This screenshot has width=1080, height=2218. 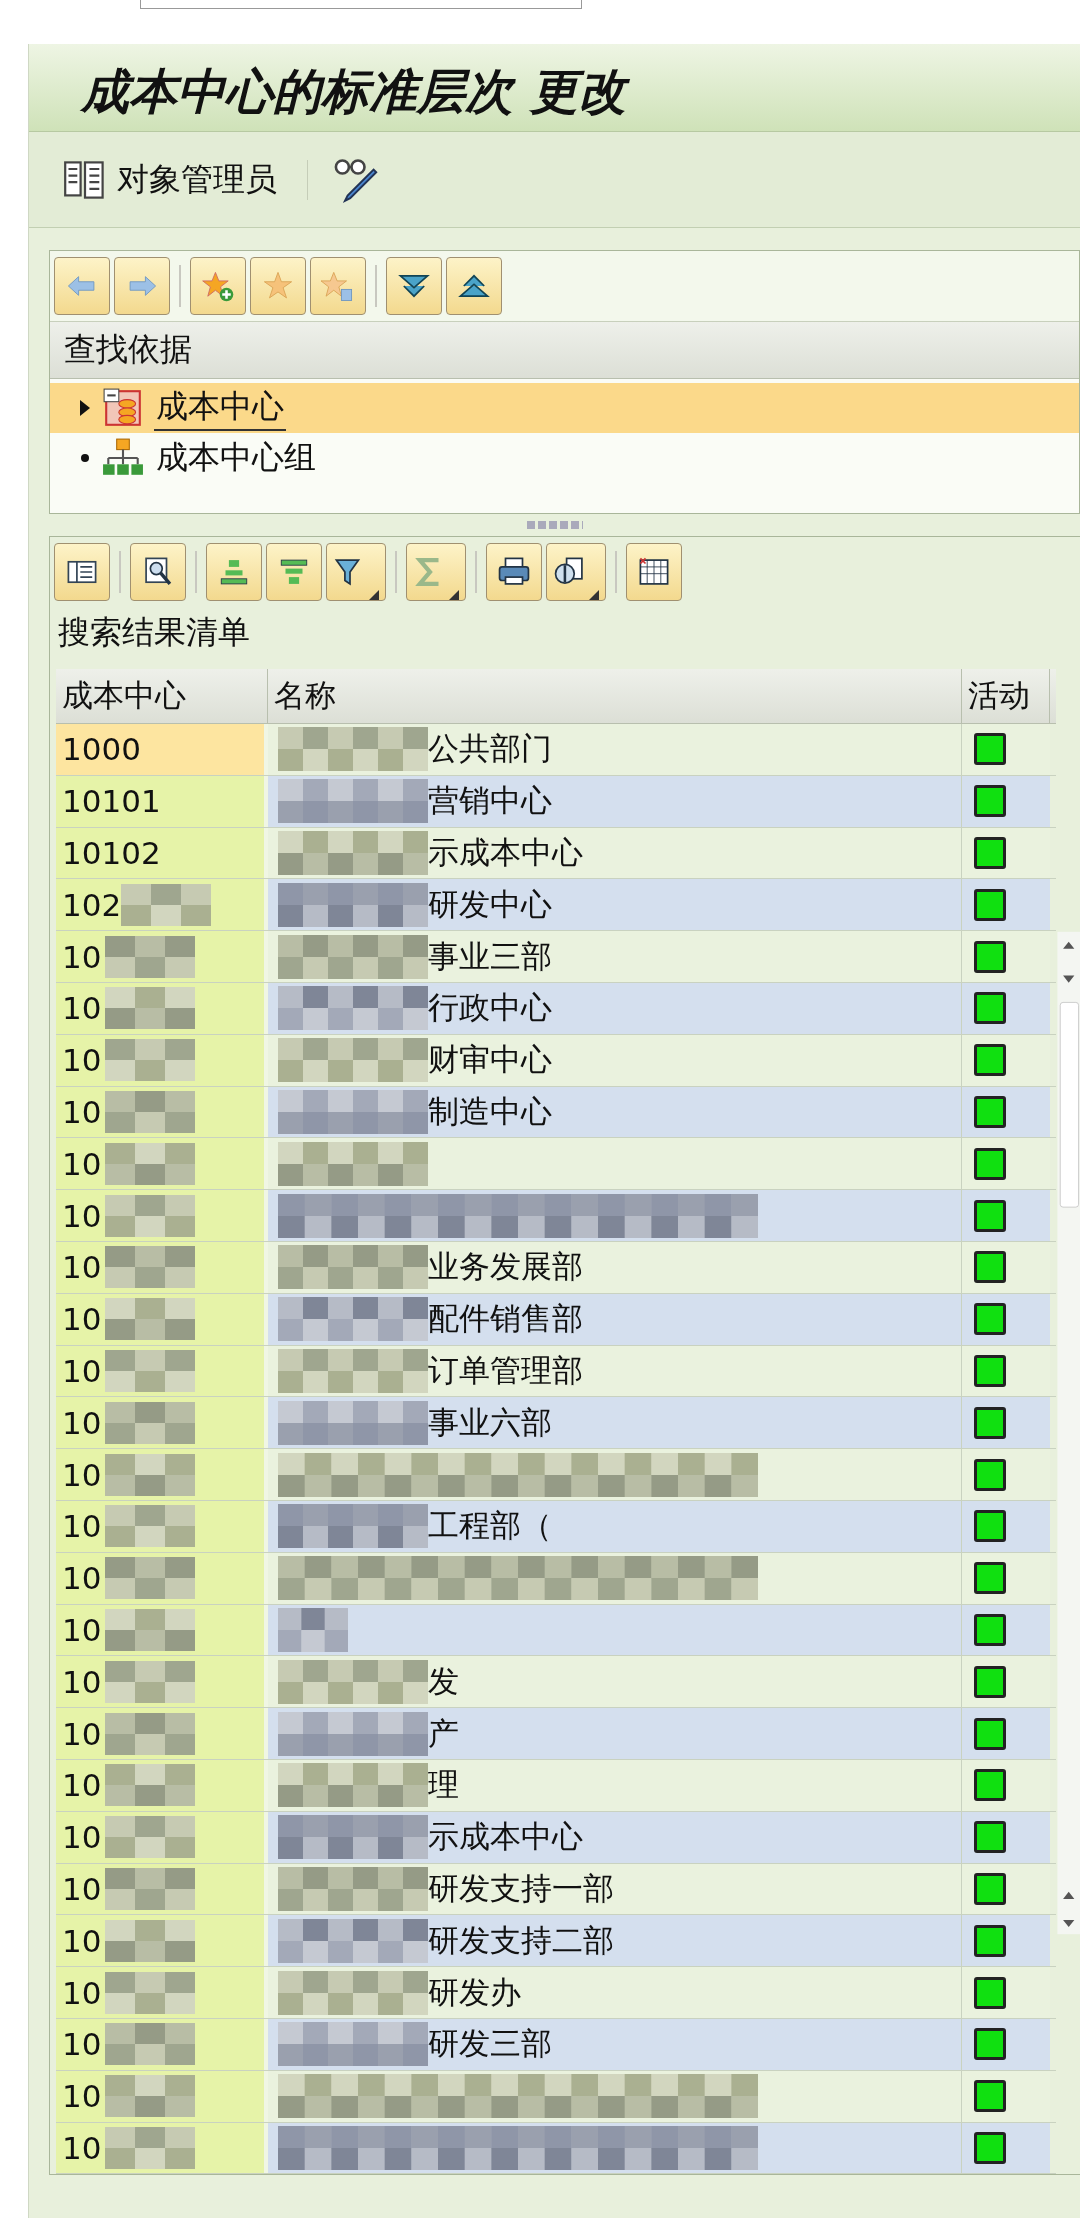 What do you see at coordinates (162, 749) in the screenshot?
I see `table-cell: 1000` at bounding box center [162, 749].